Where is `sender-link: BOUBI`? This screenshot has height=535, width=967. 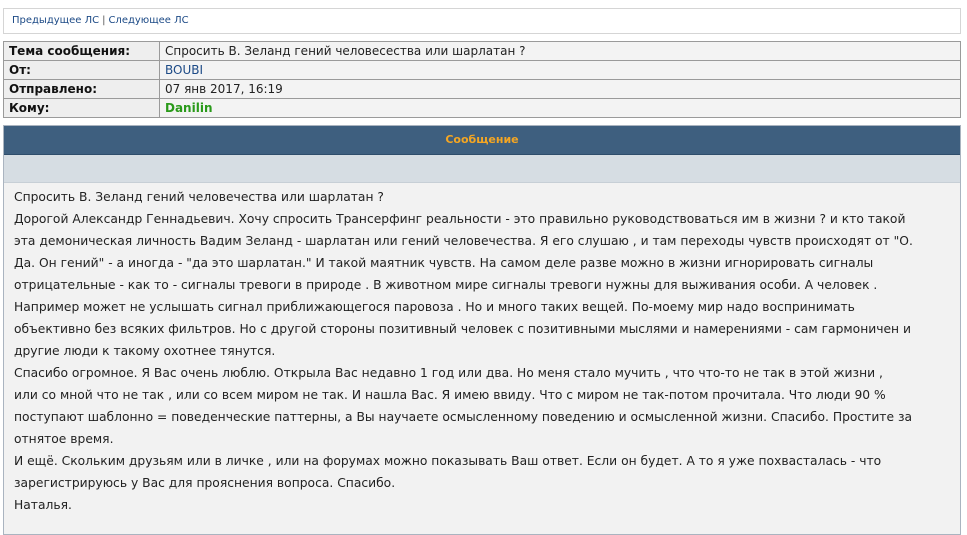 sender-link: BOUBI is located at coordinates (560, 70).